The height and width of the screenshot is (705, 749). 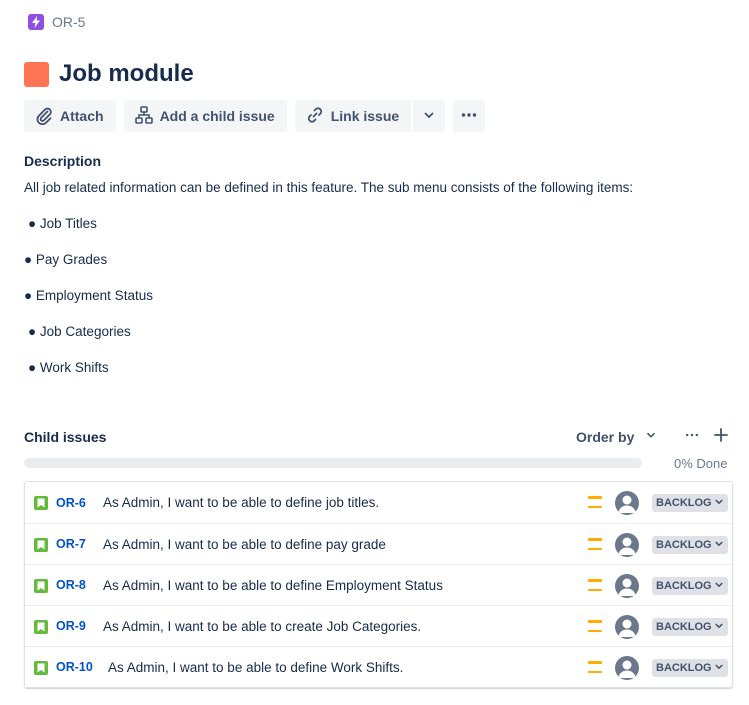 What do you see at coordinates (365, 116) in the screenshot?
I see `link-issue-label: Link issue` at bounding box center [365, 116].